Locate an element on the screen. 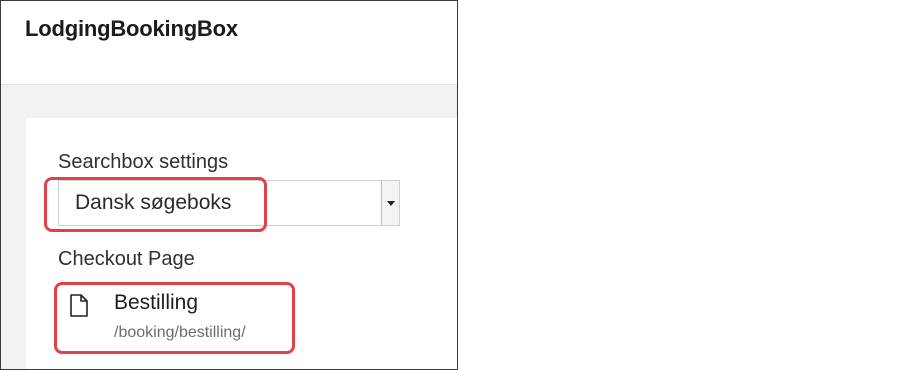 The image size is (924, 370). select-dropdown-button is located at coordinates (390, 203).